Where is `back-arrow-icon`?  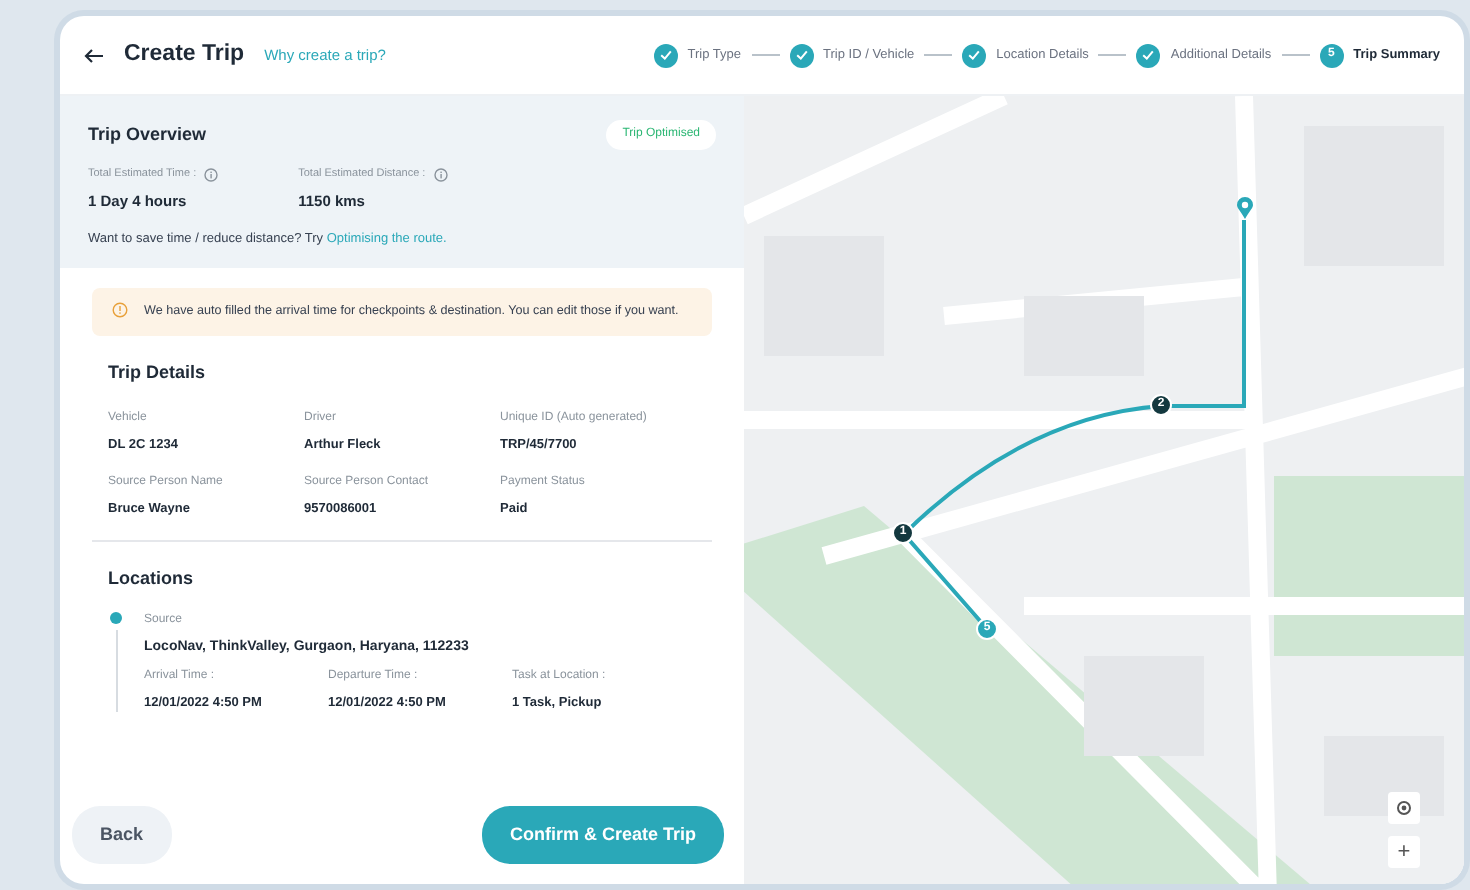 back-arrow-icon is located at coordinates (94, 55).